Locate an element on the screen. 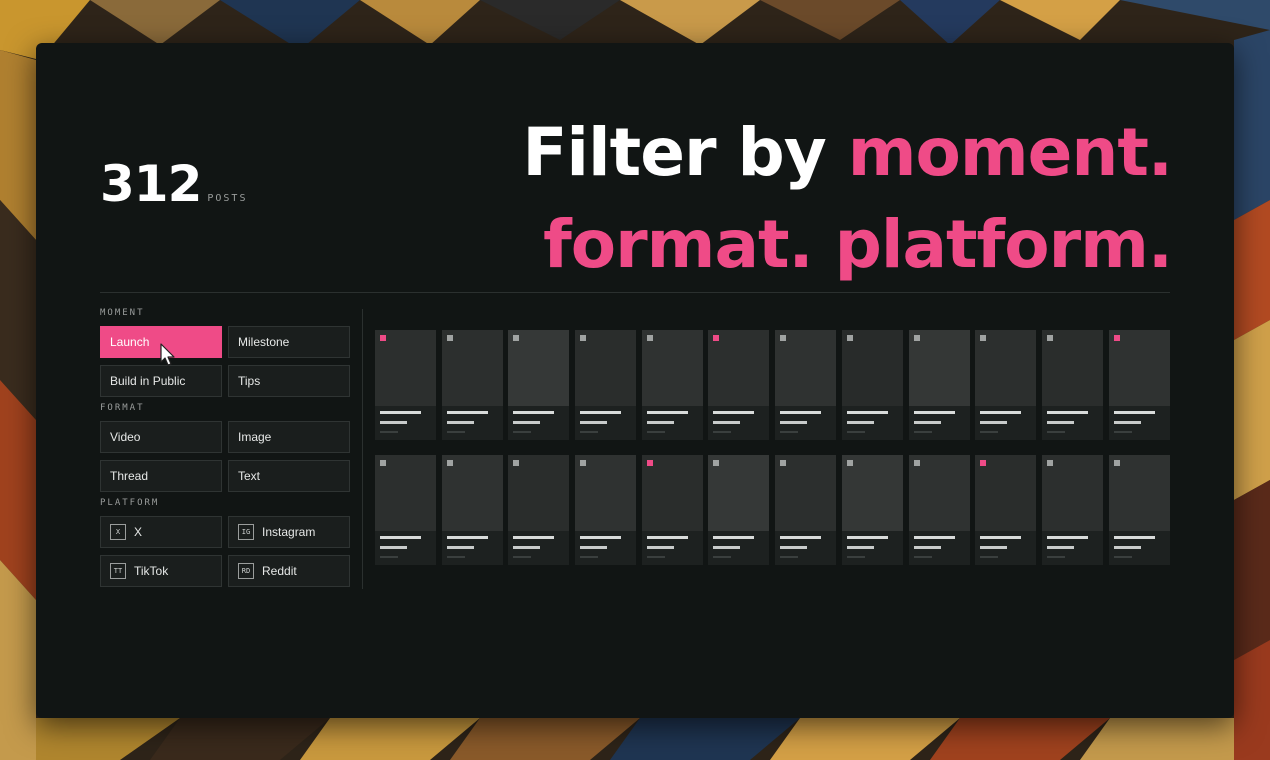  filter-label: X is located at coordinates (138, 532).